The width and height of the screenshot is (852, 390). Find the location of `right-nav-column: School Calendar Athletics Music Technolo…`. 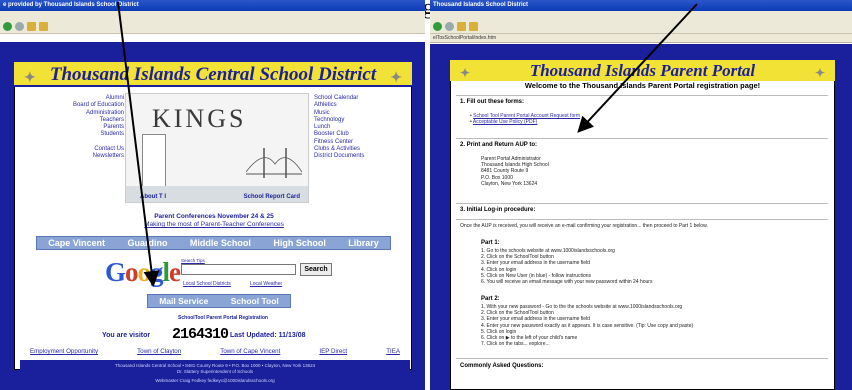

right-nav-column: School Calendar Athletics Music Technolo… is located at coordinates (369, 128).